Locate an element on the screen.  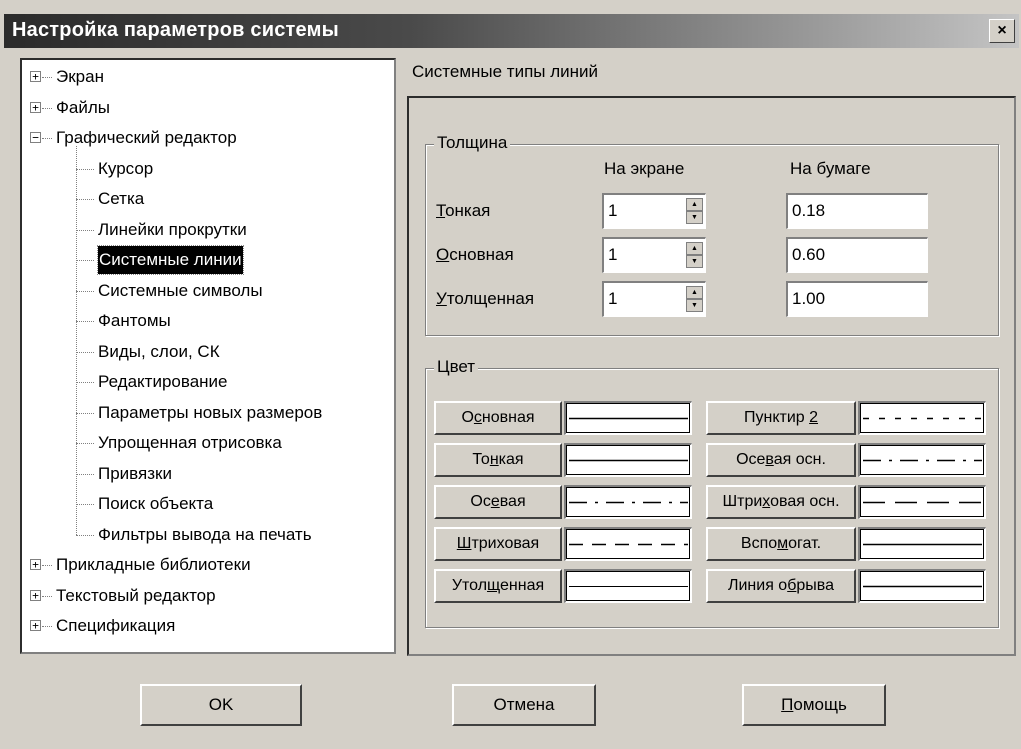
paper-width-input: 0.18 is located at coordinates (857, 211).